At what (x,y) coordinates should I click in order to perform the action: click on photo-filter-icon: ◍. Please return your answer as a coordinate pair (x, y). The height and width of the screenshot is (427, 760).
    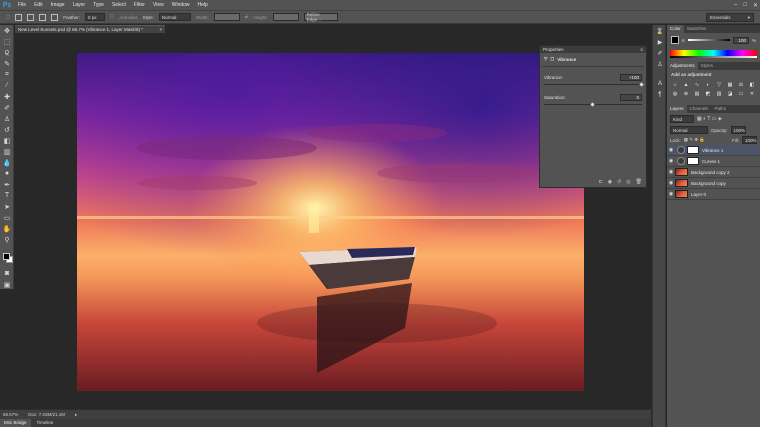
    Looking at the image, I should click on (675, 93).